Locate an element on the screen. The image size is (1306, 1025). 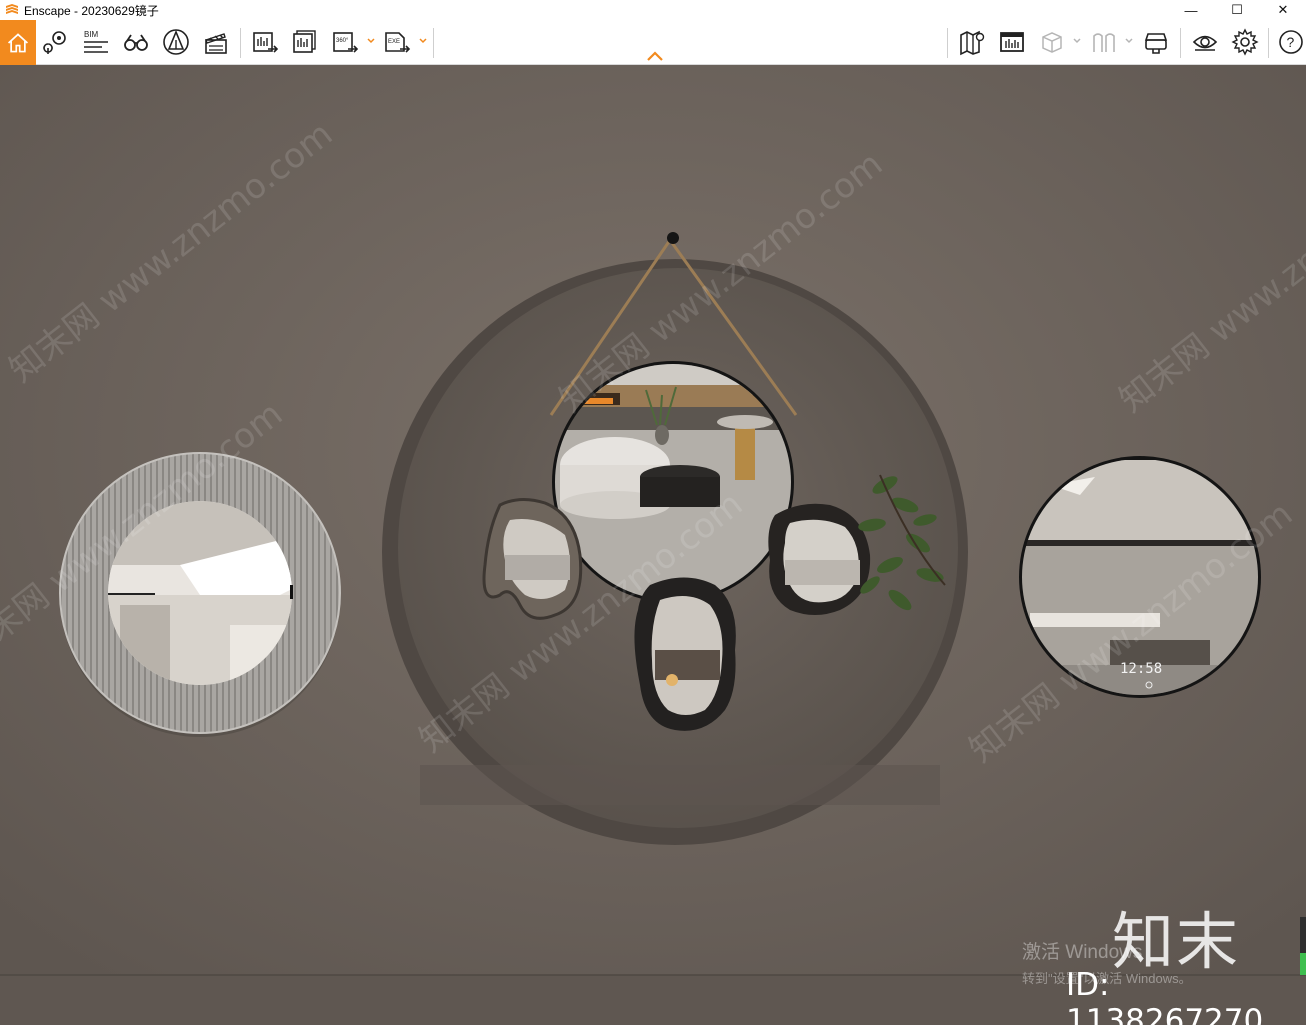
home-icon is located at coordinates (18, 42).